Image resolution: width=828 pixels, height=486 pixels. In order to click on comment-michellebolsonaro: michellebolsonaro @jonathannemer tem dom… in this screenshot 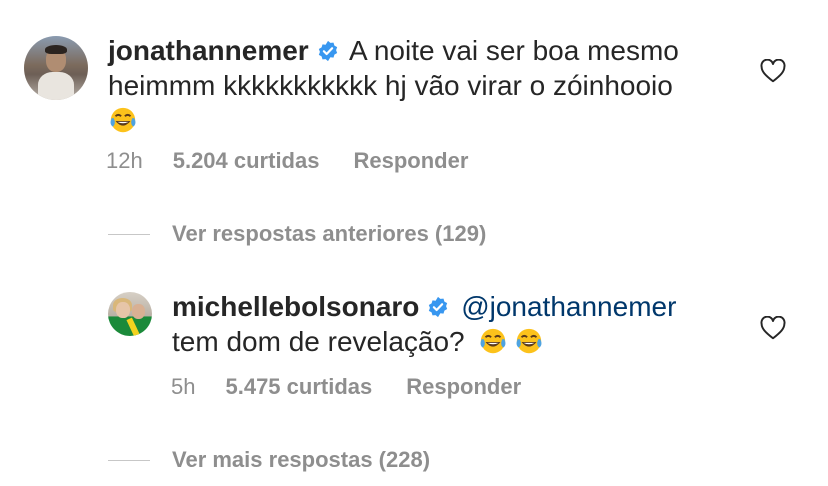, I will do `click(424, 326)`.